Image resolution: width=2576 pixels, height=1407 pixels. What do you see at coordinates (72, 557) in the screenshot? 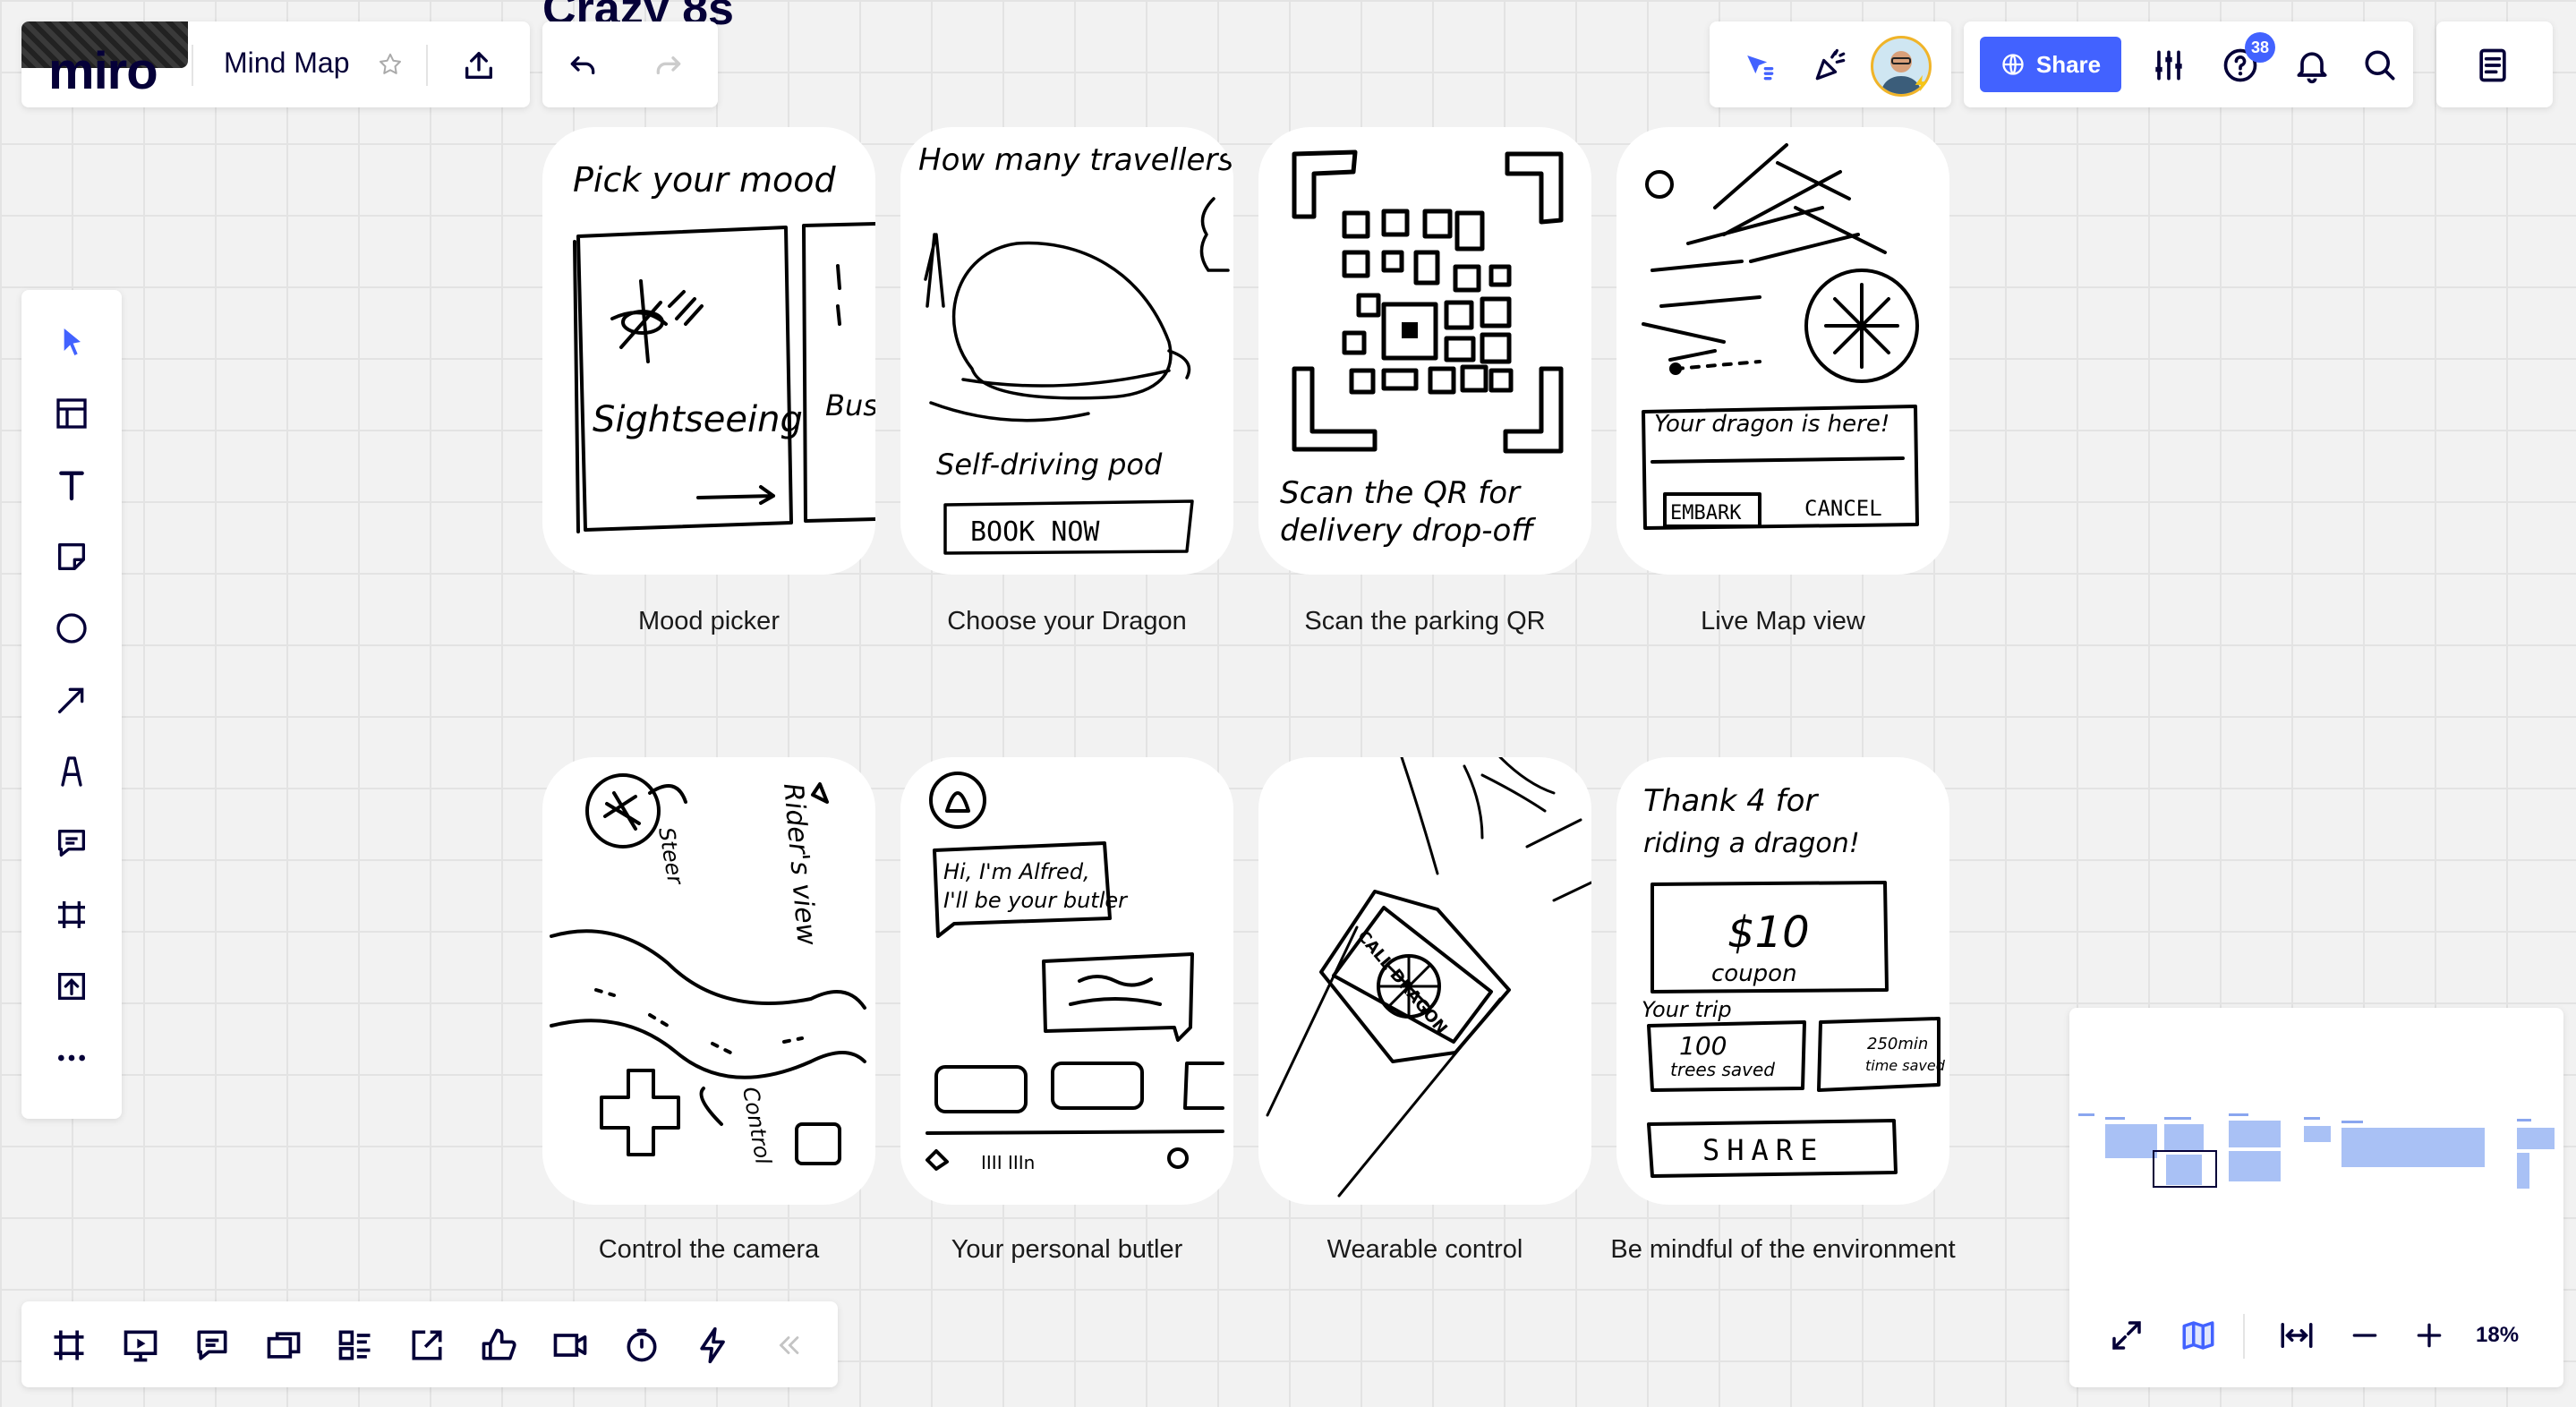
I see `sticky-note-icon` at bounding box center [72, 557].